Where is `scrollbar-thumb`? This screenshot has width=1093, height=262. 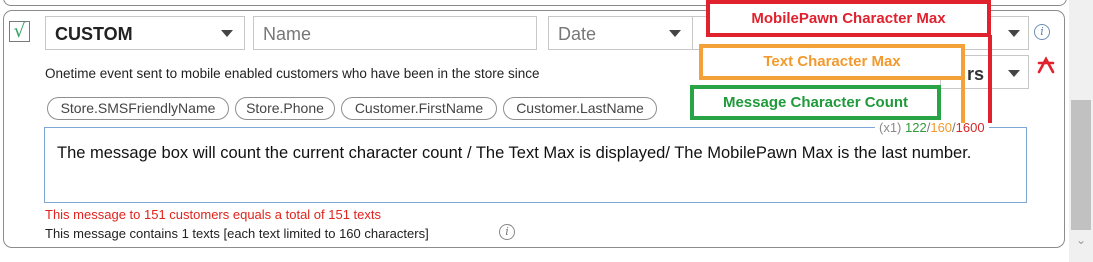
scrollbar-thumb is located at coordinates (1081, 165).